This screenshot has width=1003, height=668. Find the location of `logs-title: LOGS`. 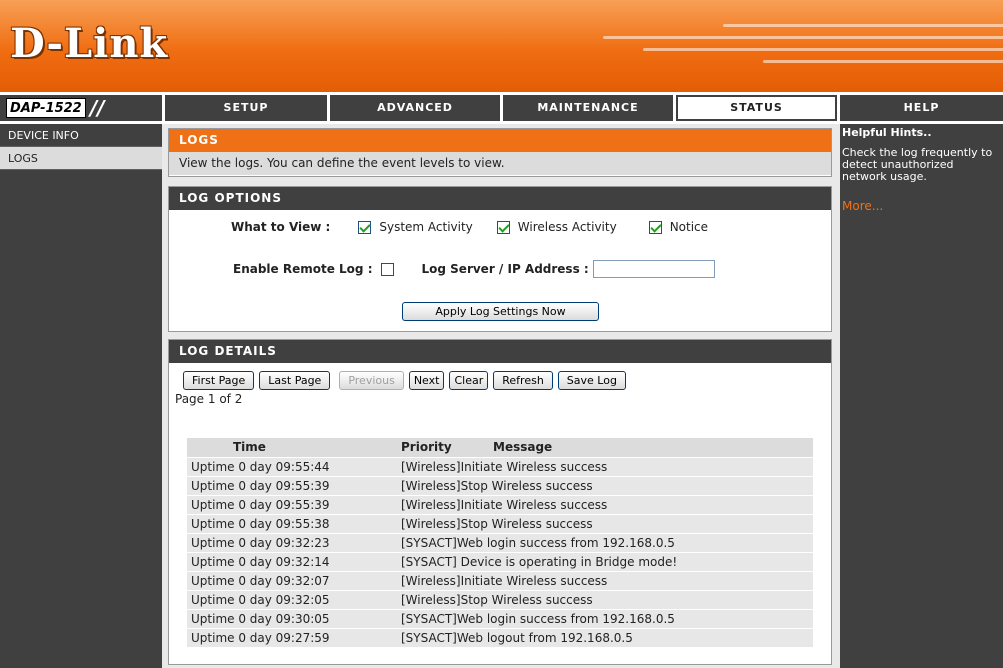

logs-title: LOGS is located at coordinates (500, 140).